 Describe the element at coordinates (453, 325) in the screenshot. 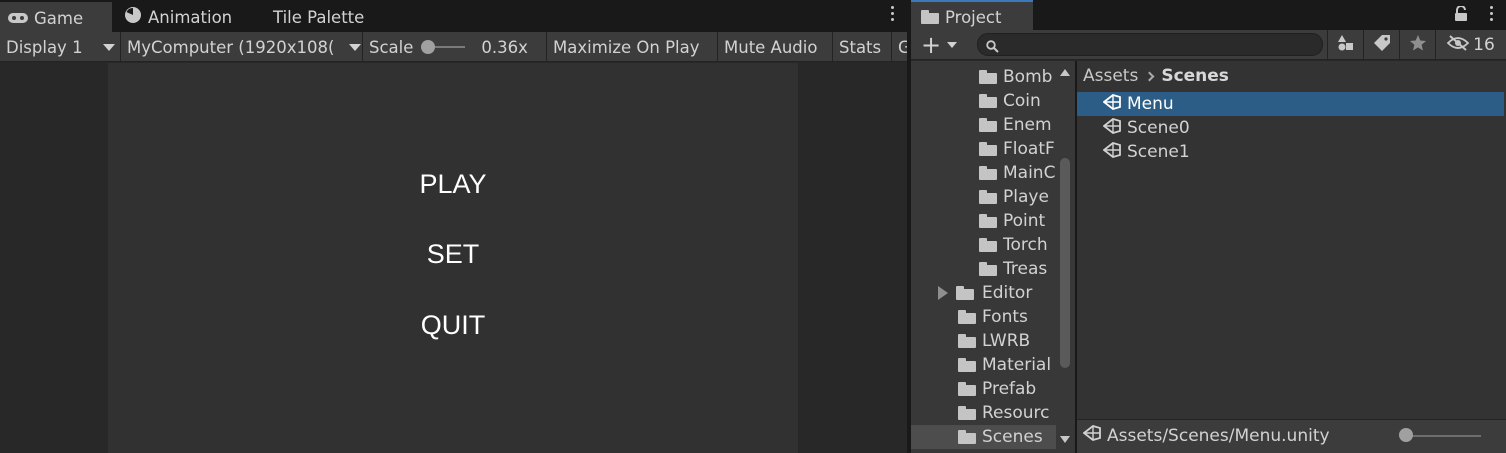

I see `quit-menu-text: QUIT` at that location.